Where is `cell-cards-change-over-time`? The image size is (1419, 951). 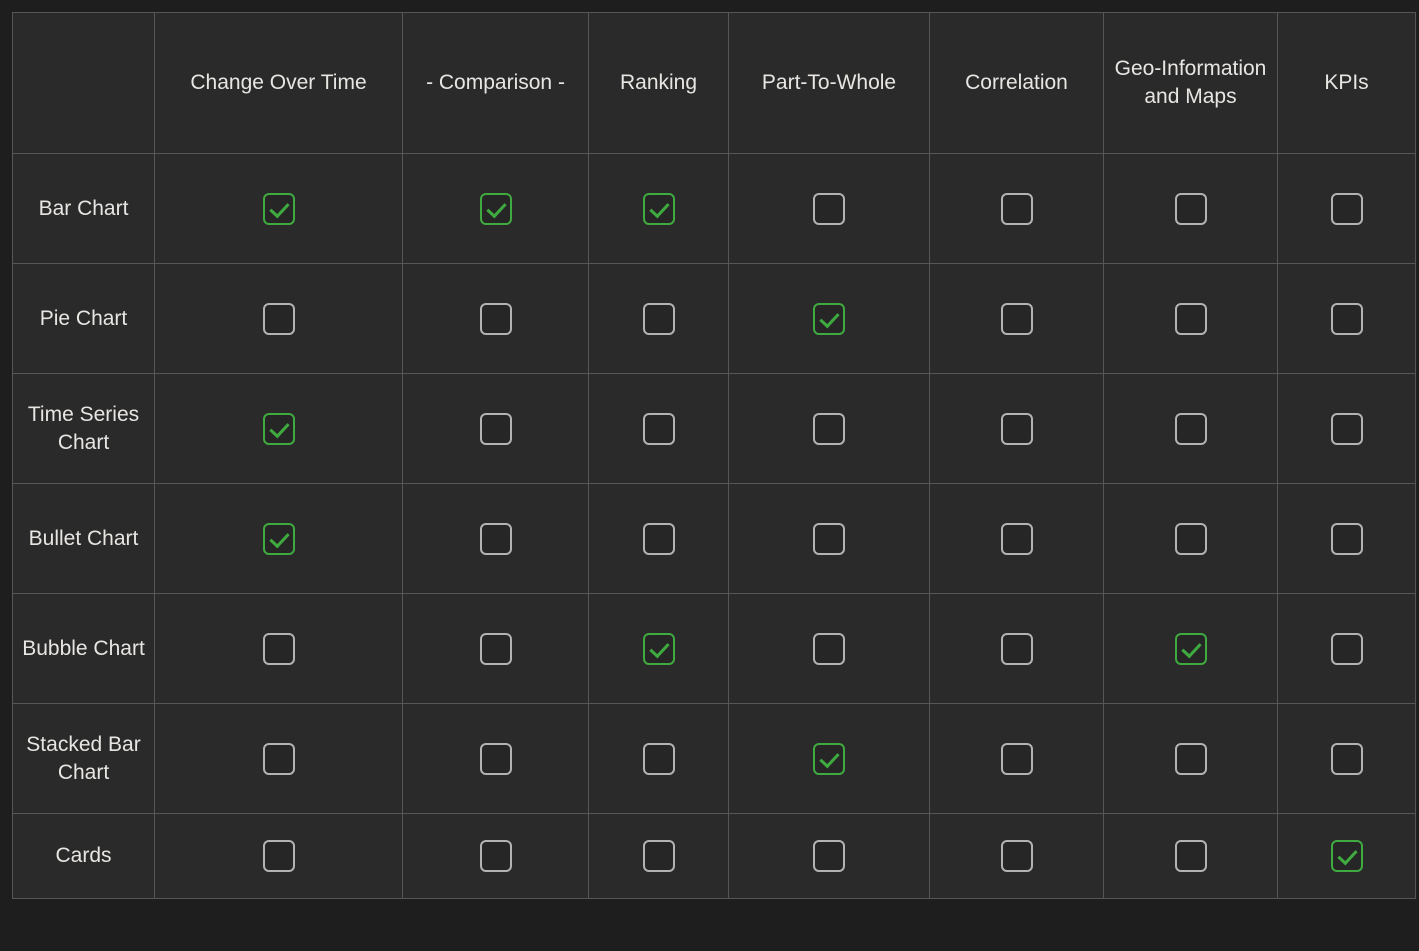
cell-cards-change-over-time is located at coordinates (278, 856).